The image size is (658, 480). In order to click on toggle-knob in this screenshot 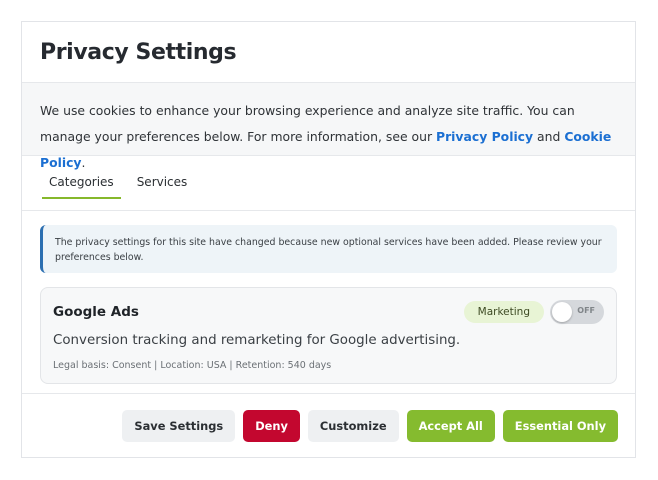, I will do `click(562, 312)`.